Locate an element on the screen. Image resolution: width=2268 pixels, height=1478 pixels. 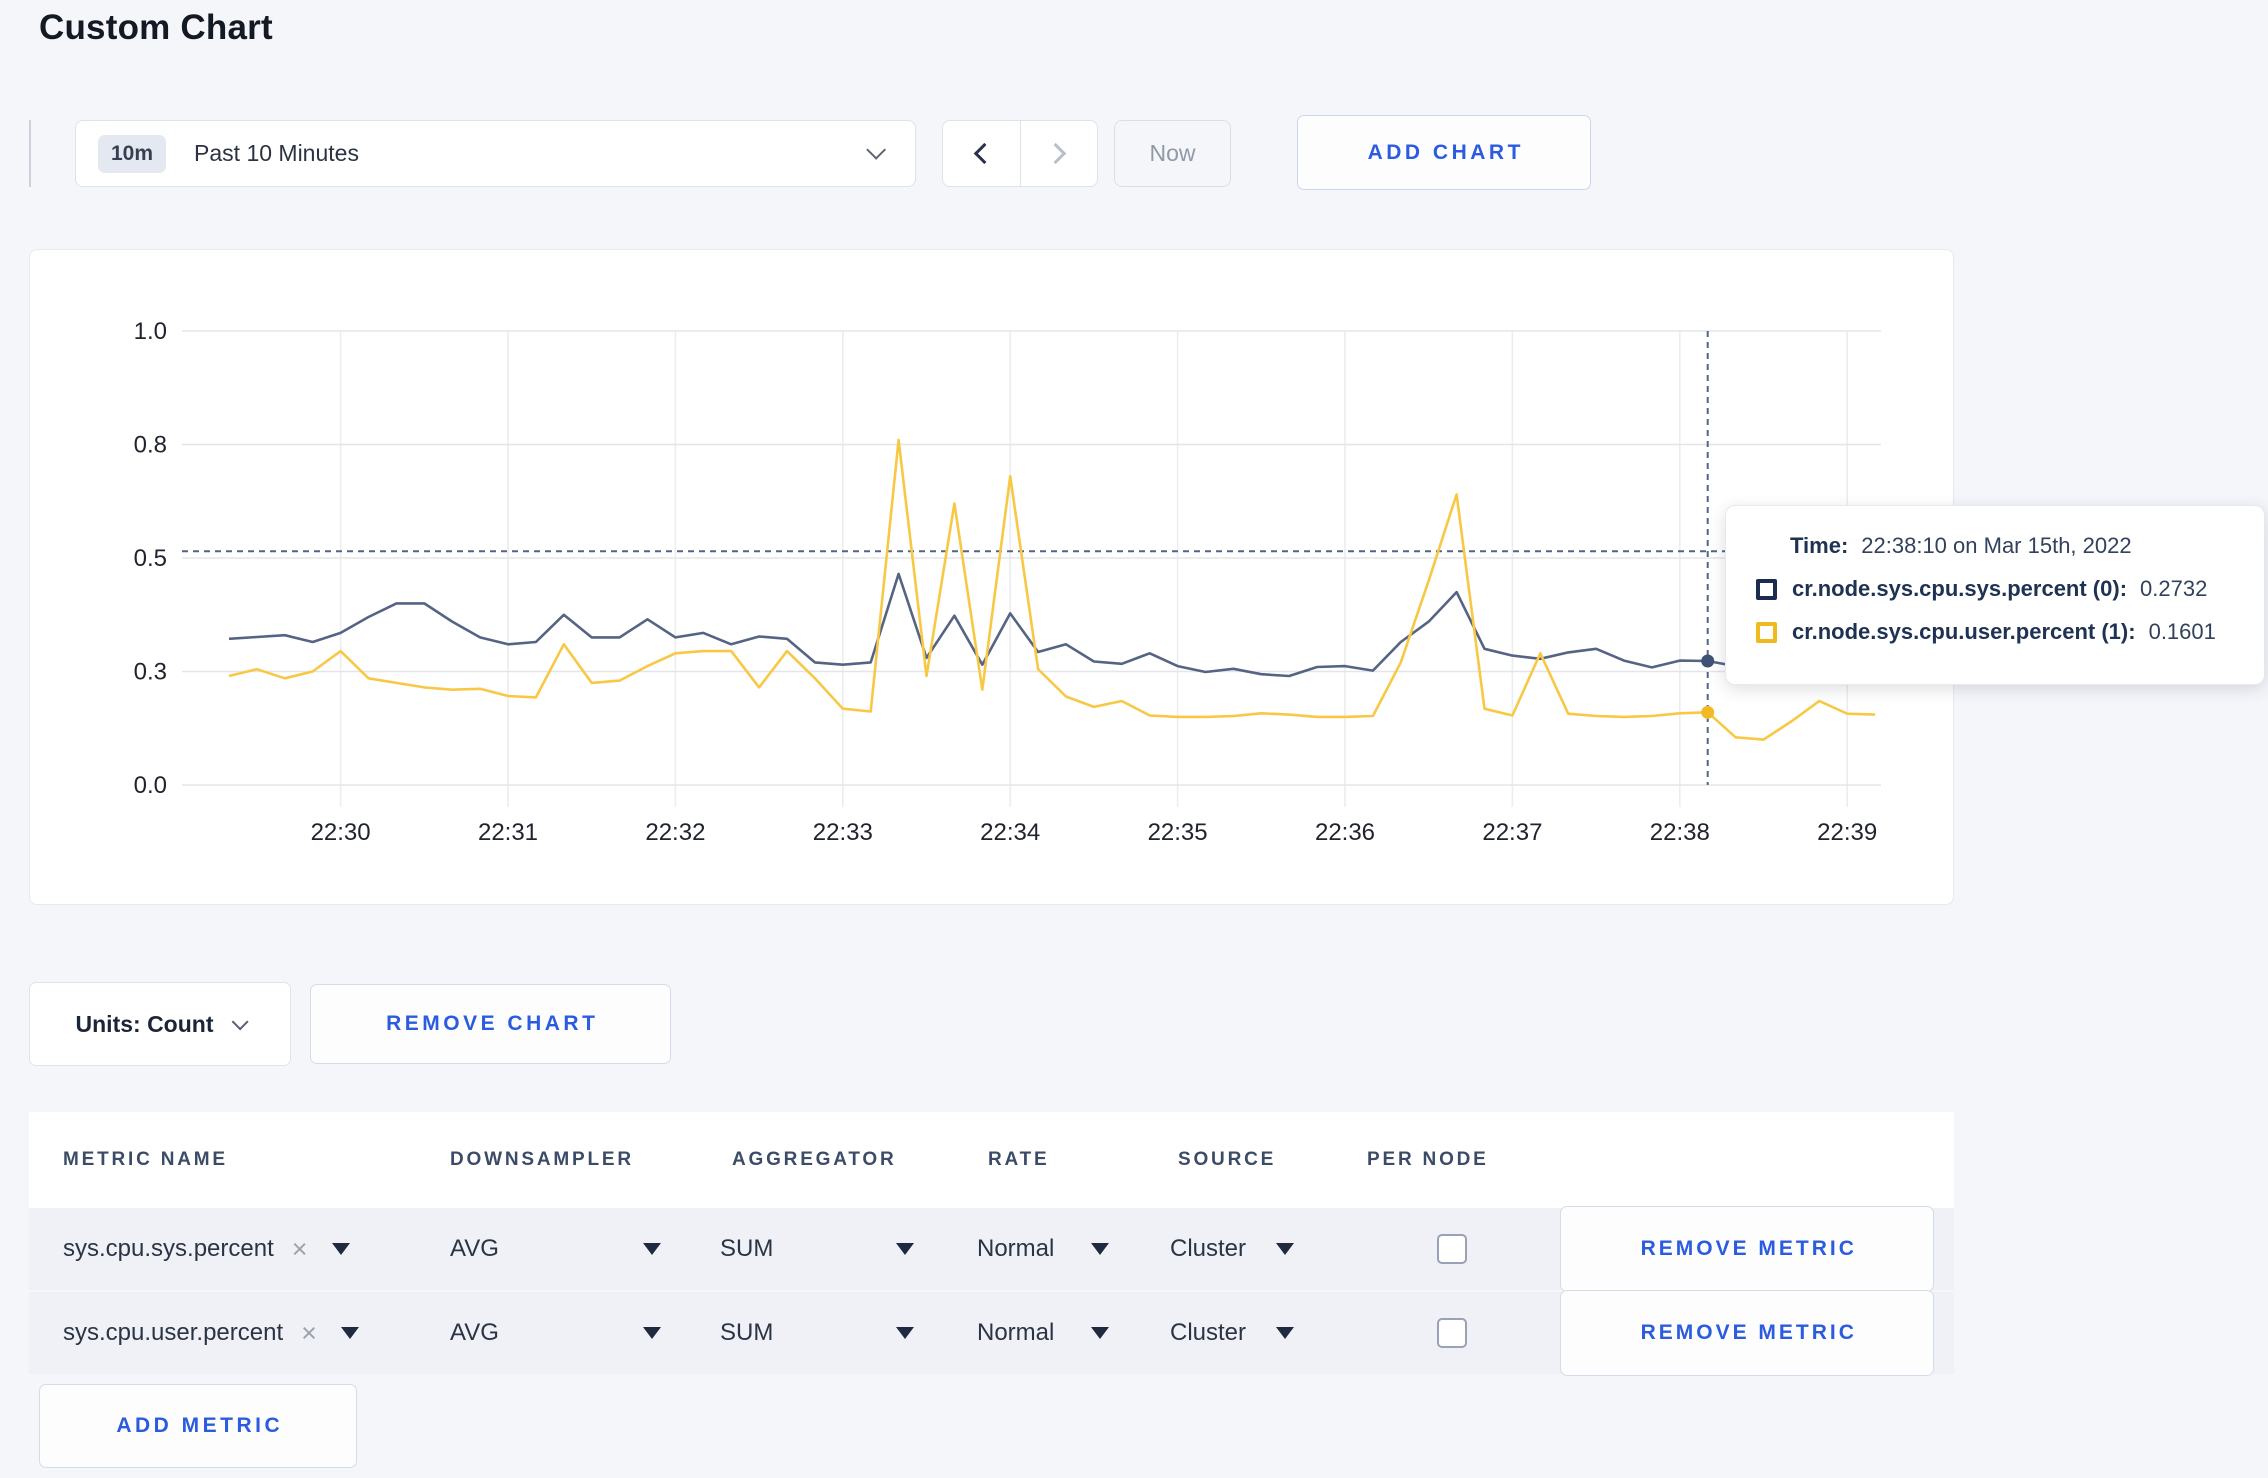
prev-time-button is located at coordinates (981, 153).